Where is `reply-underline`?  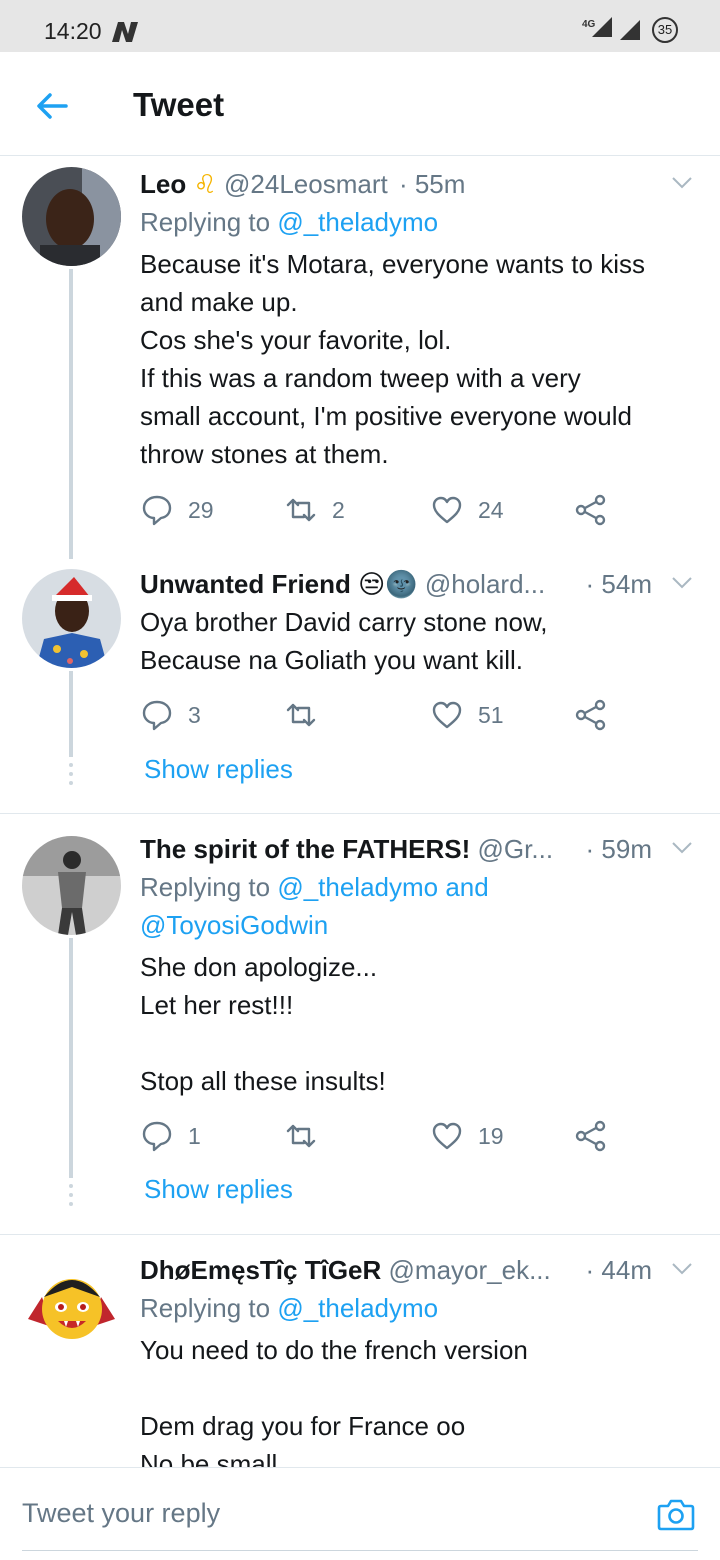
reply-underline is located at coordinates (360, 1550).